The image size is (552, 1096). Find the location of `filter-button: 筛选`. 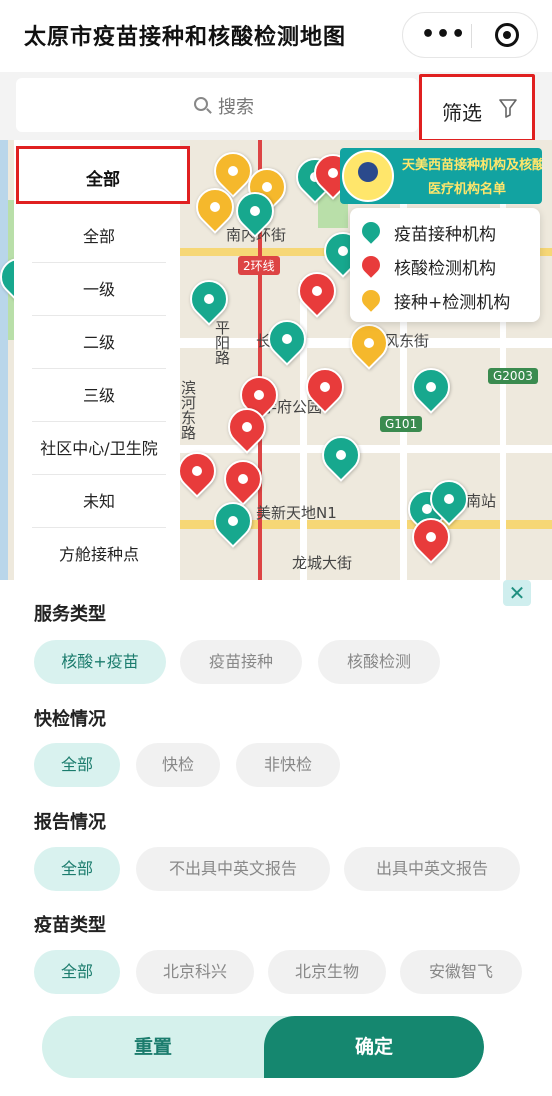

filter-button: 筛选 is located at coordinates (477, 108).